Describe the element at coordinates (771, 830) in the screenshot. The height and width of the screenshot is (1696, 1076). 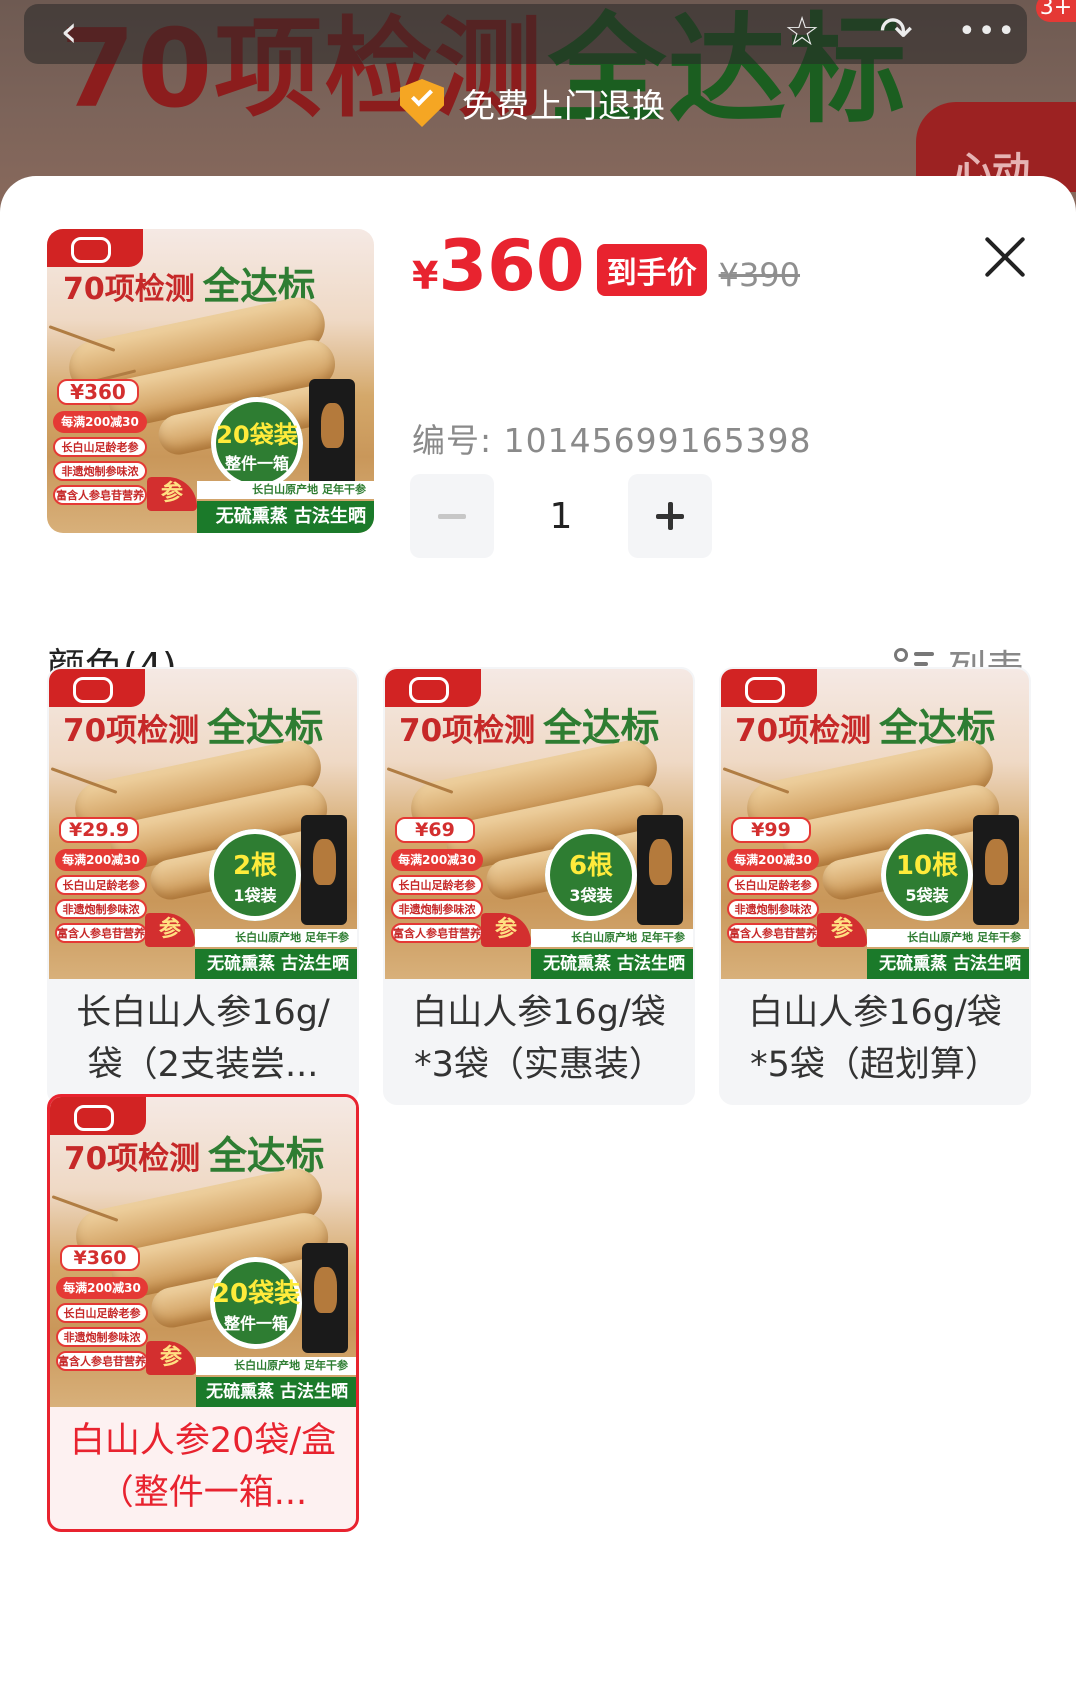
I see `thumb-price: ¥99` at that location.